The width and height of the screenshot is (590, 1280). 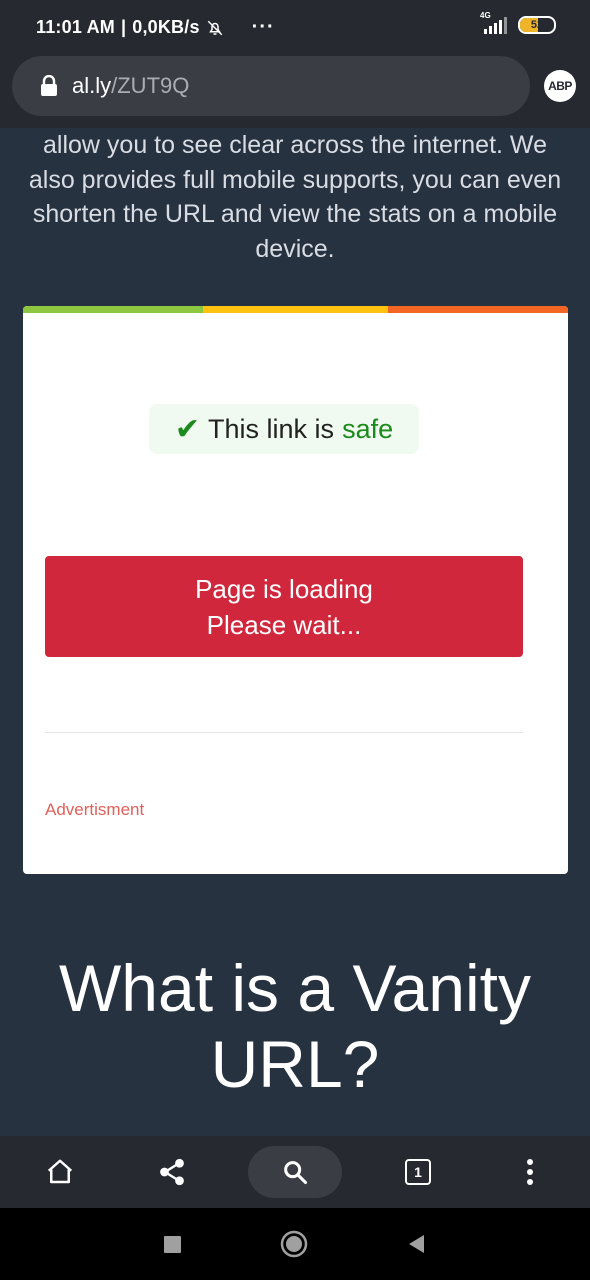 I want to click on recents-button, so click(x=172, y=1244).